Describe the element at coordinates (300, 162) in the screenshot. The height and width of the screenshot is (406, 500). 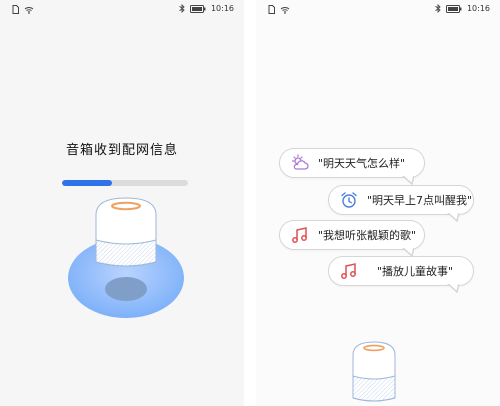
I see `cloud-sun-icon` at that location.